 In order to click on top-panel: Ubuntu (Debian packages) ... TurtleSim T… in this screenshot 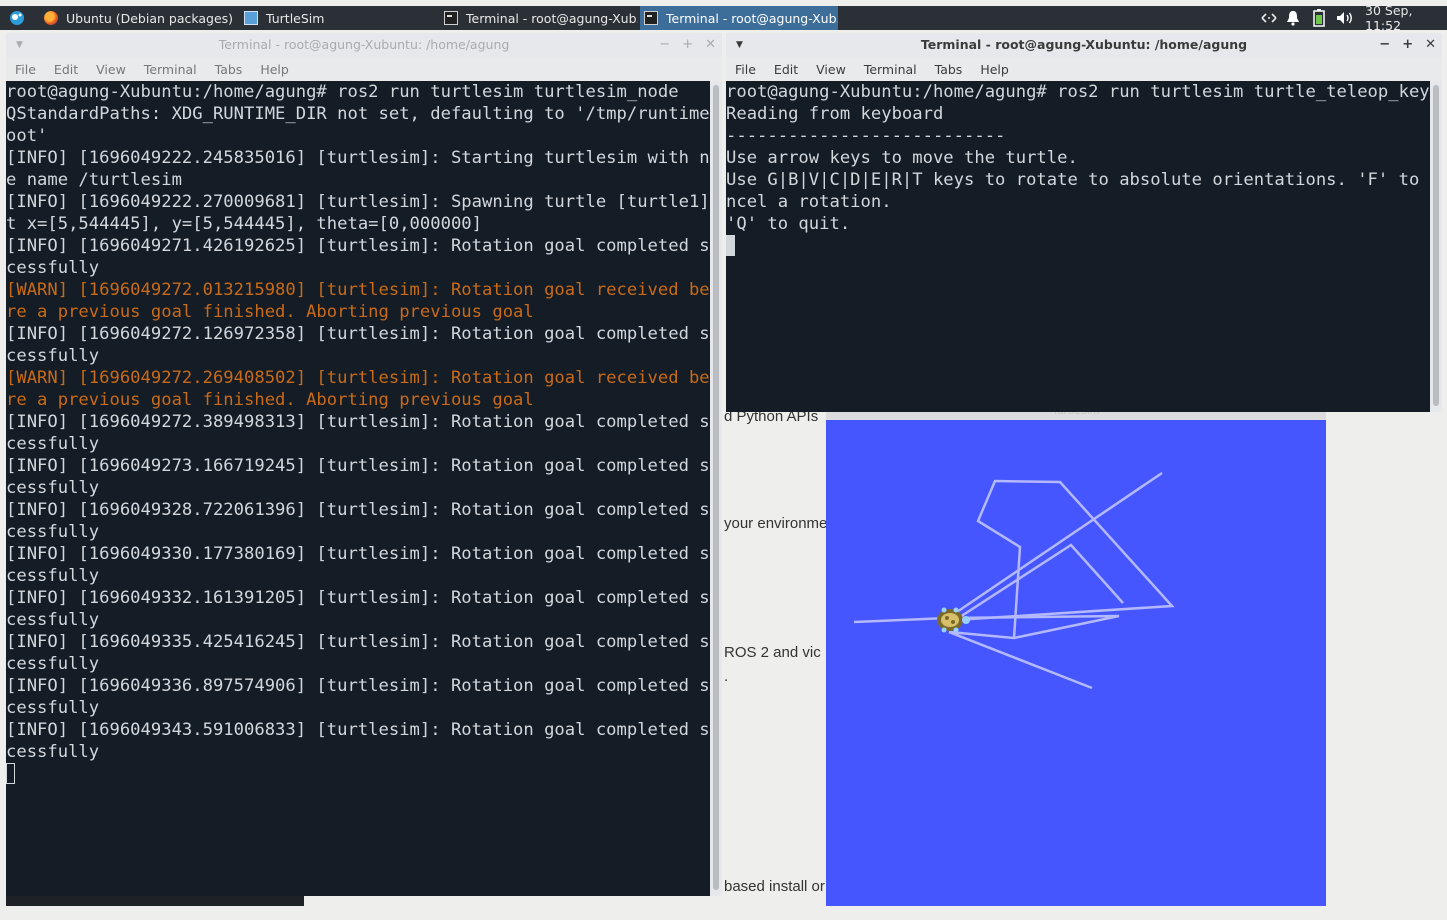, I will do `click(723, 18)`.